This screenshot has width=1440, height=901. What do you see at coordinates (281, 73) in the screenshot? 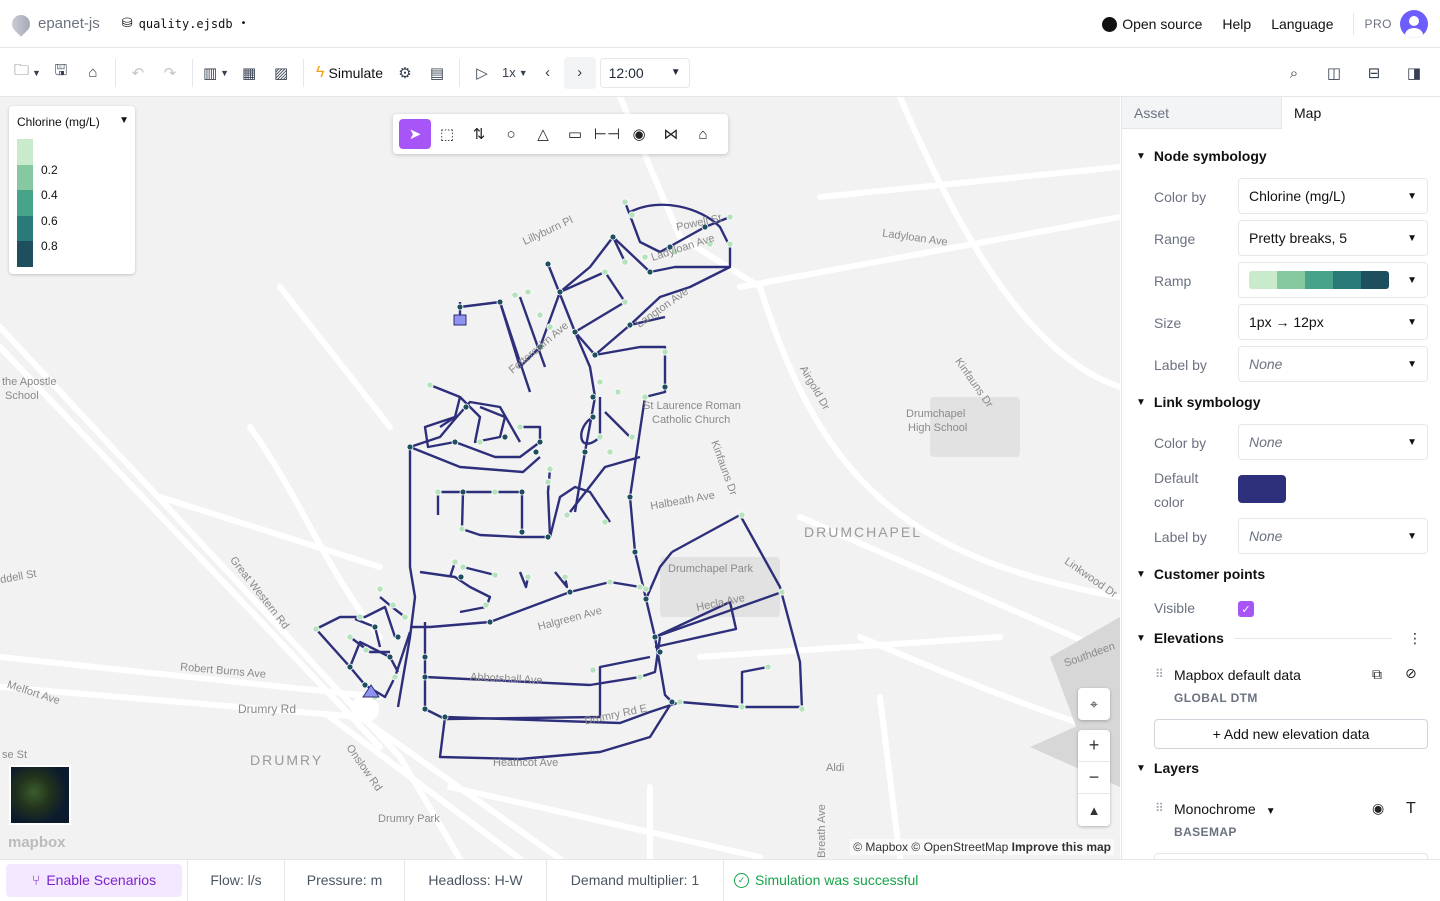
I see `map-image-button: ▨` at bounding box center [281, 73].